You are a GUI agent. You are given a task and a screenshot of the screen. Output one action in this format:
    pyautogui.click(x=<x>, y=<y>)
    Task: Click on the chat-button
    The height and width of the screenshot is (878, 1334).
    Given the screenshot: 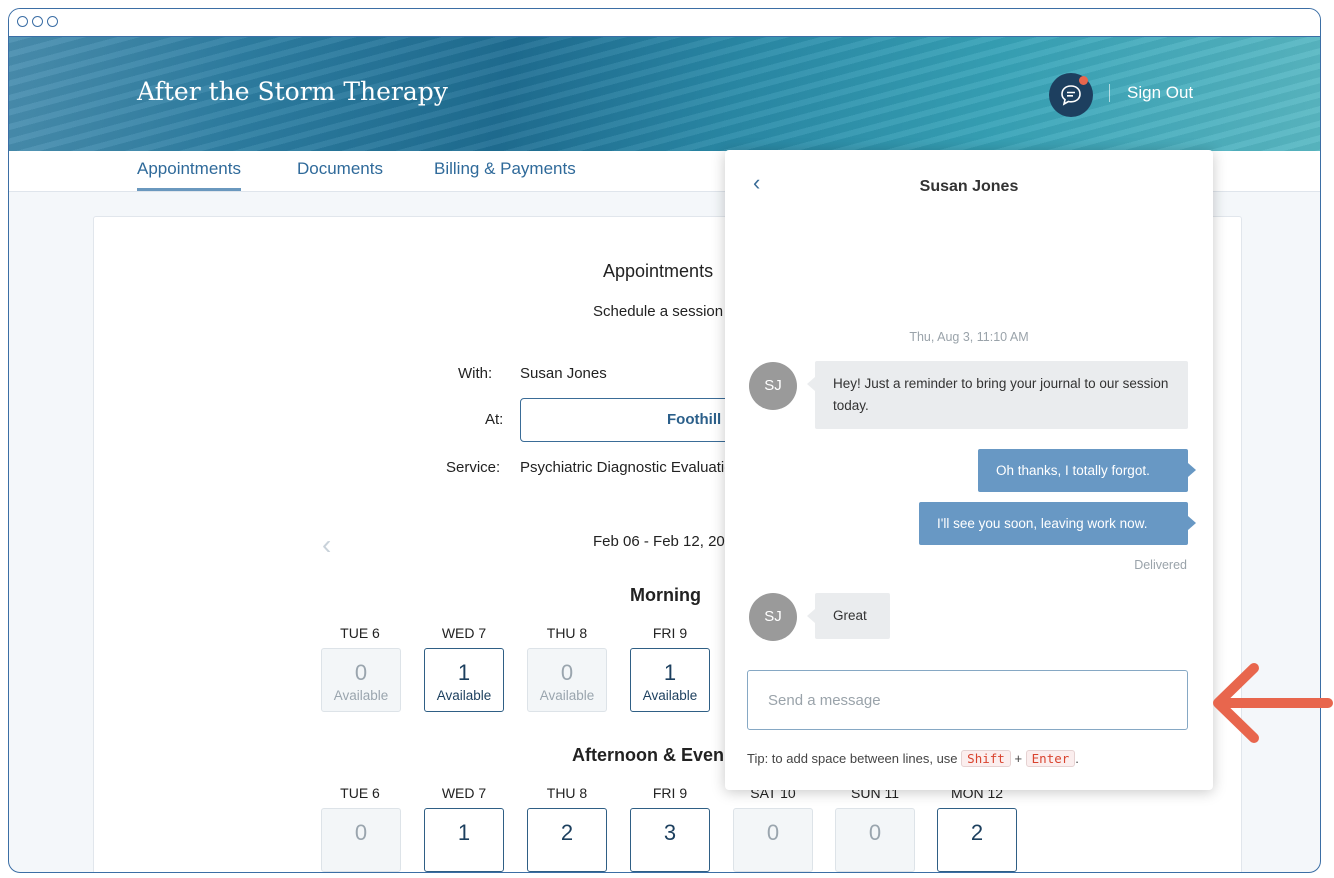 What is the action you would take?
    pyautogui.click(x=1071, y=95)
    